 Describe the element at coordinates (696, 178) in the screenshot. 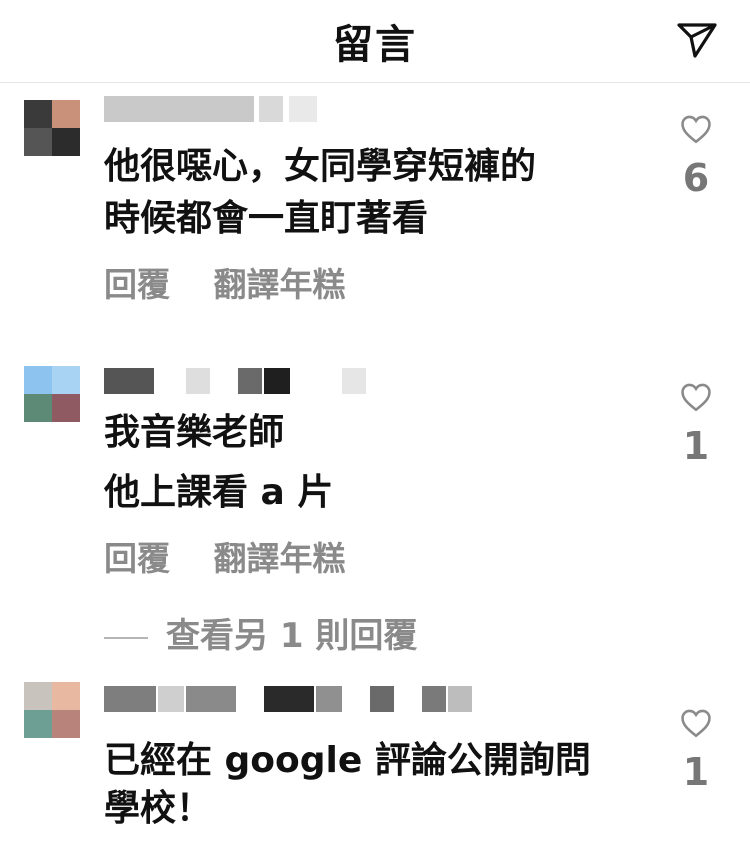

I see `like-count: 6` at that location.